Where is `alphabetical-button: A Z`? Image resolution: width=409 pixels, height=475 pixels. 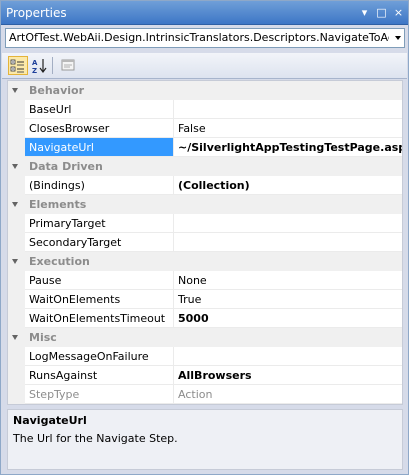 alphabetical-button: A Z is located at coordinates (40, 65).